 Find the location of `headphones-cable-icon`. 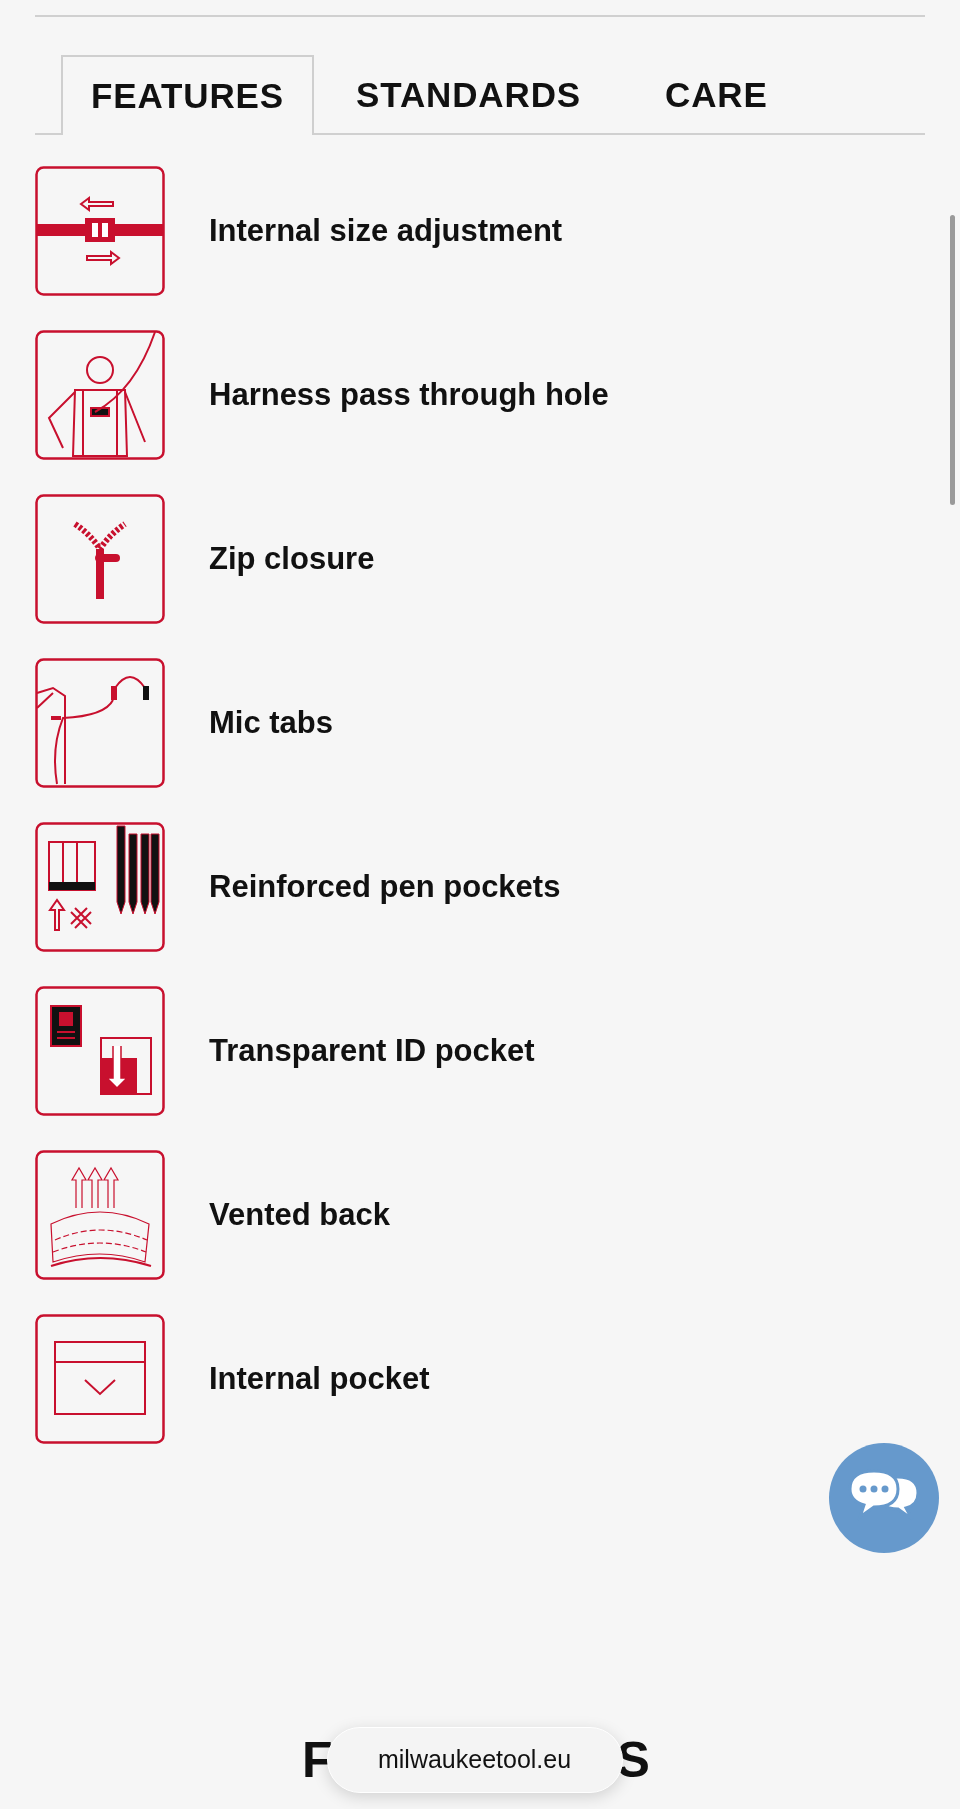

headphones-cable-icon is located at coordinates (100, 723).